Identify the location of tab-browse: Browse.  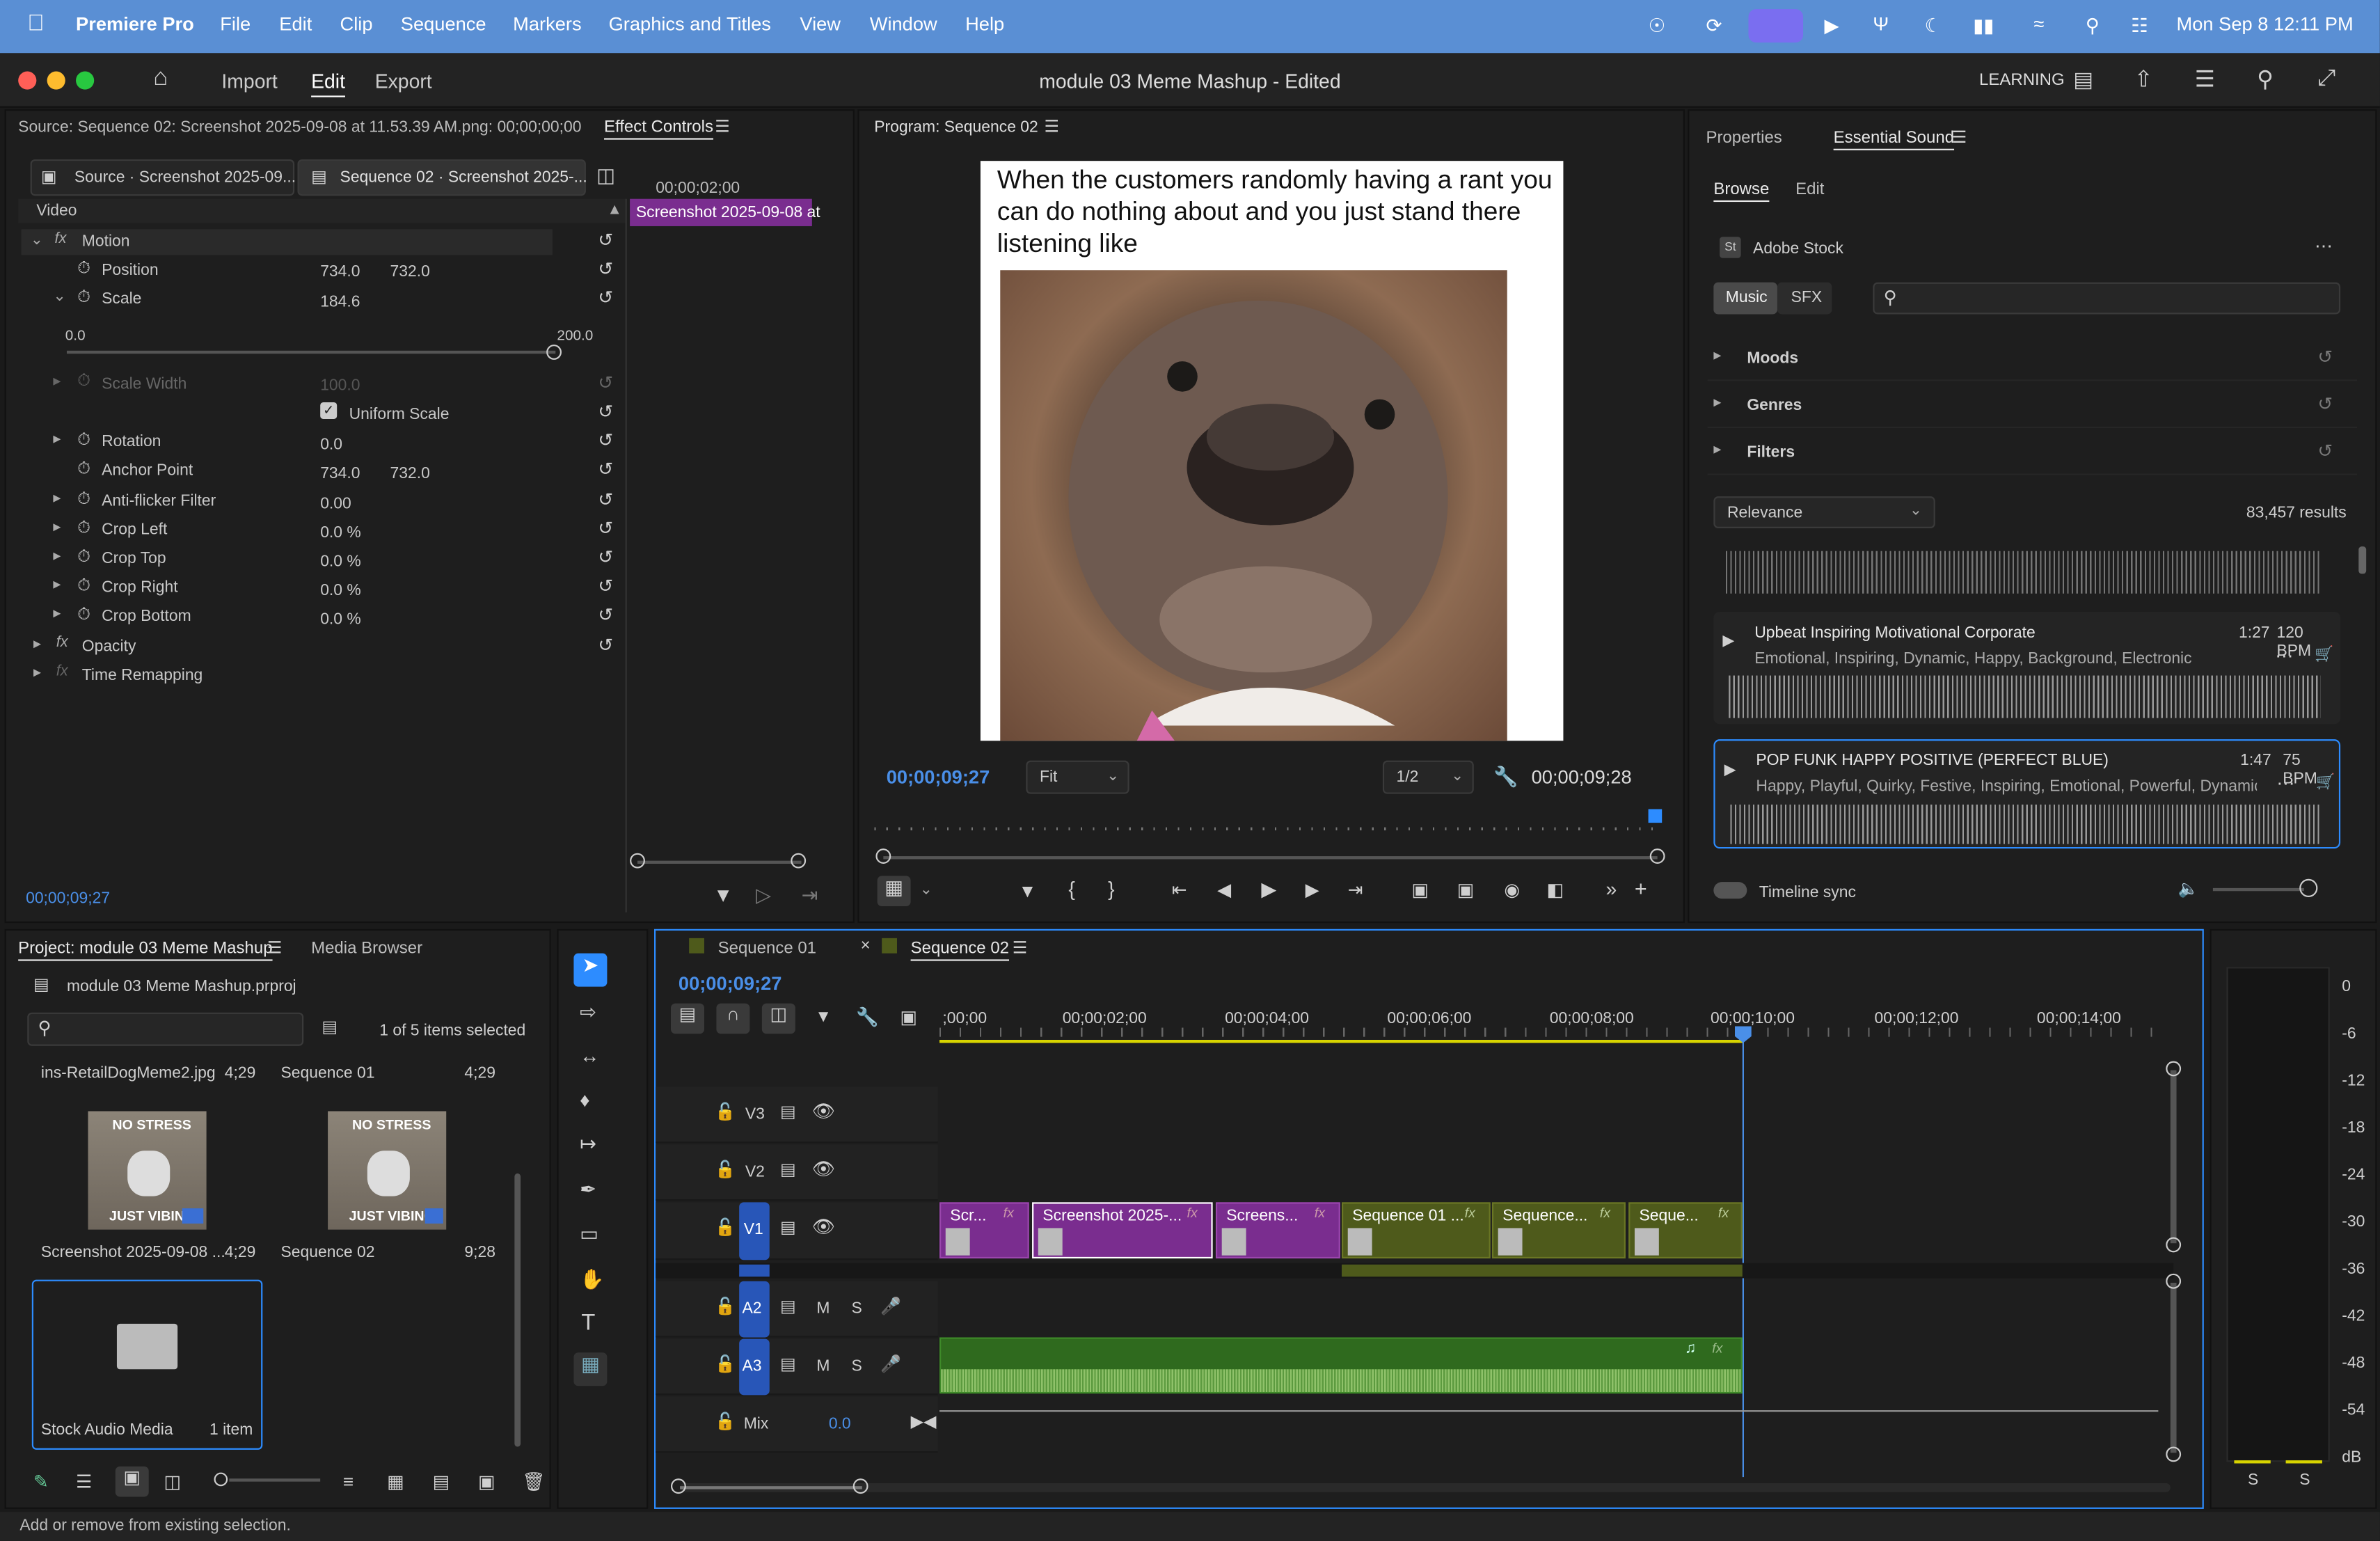
(1741, 190).